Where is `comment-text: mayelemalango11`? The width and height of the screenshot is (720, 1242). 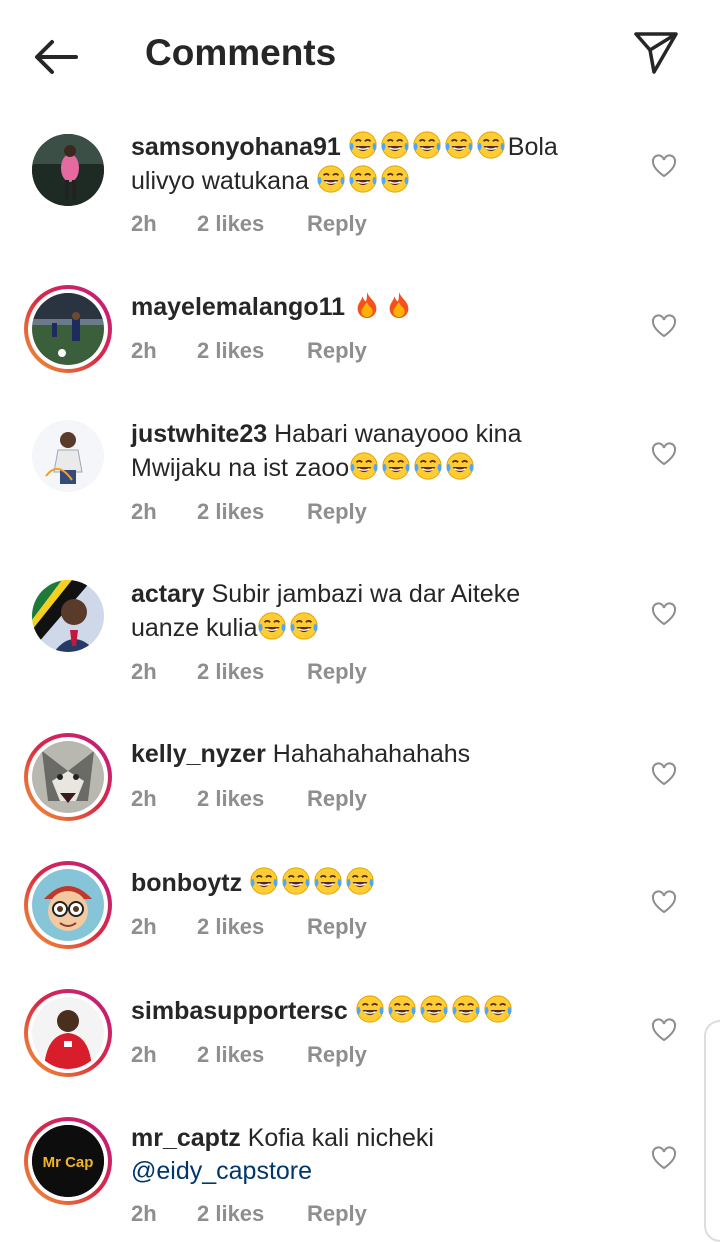 comment-text: mayelemalango11 is located at coordinates (366, 307).